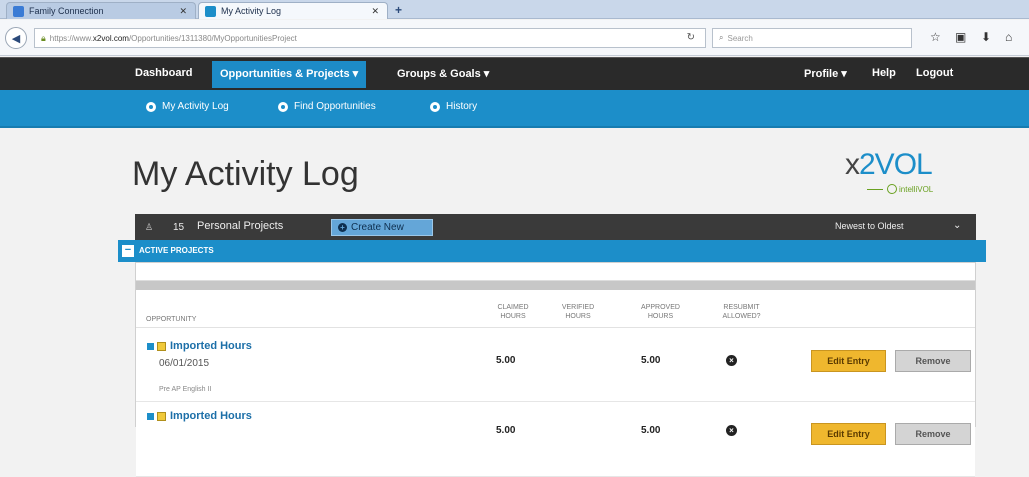  What do you see at coordinates (71, 38) in the screenshot?
I see `url-prefix: https://www.` at bounding box center [71, 38].